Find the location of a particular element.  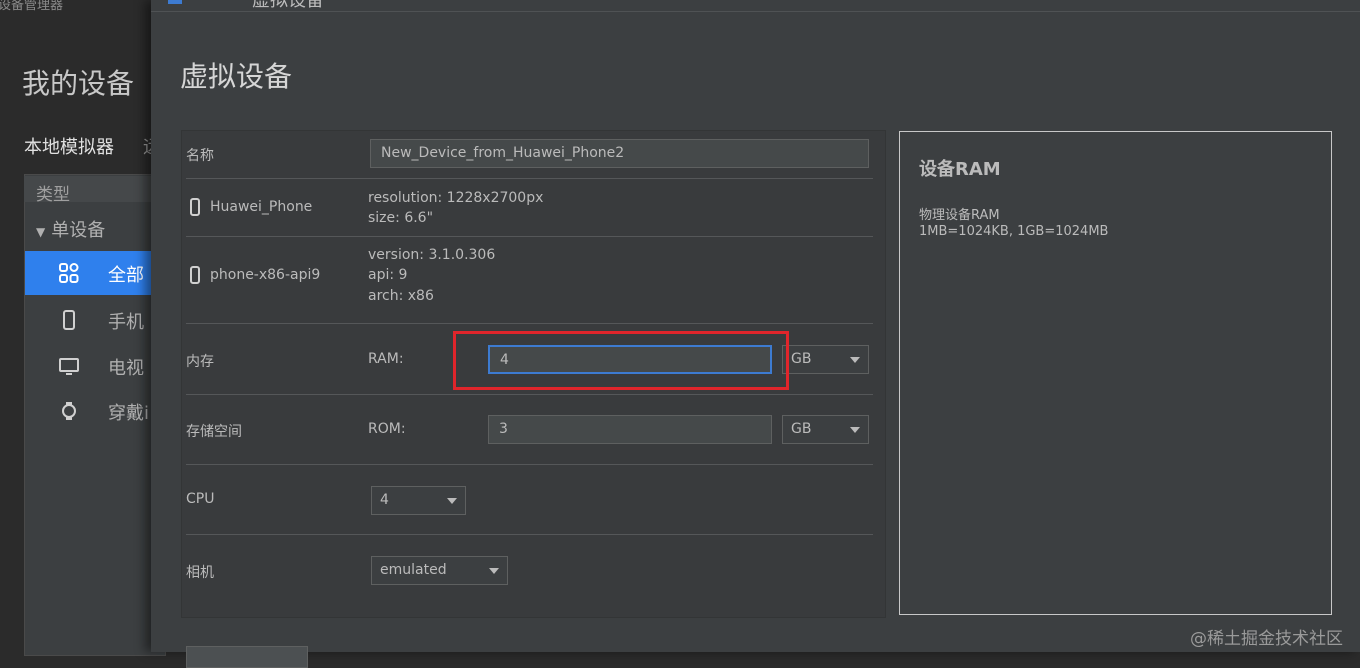

type-column-label: 类型 is located at coordinates (53, 195).